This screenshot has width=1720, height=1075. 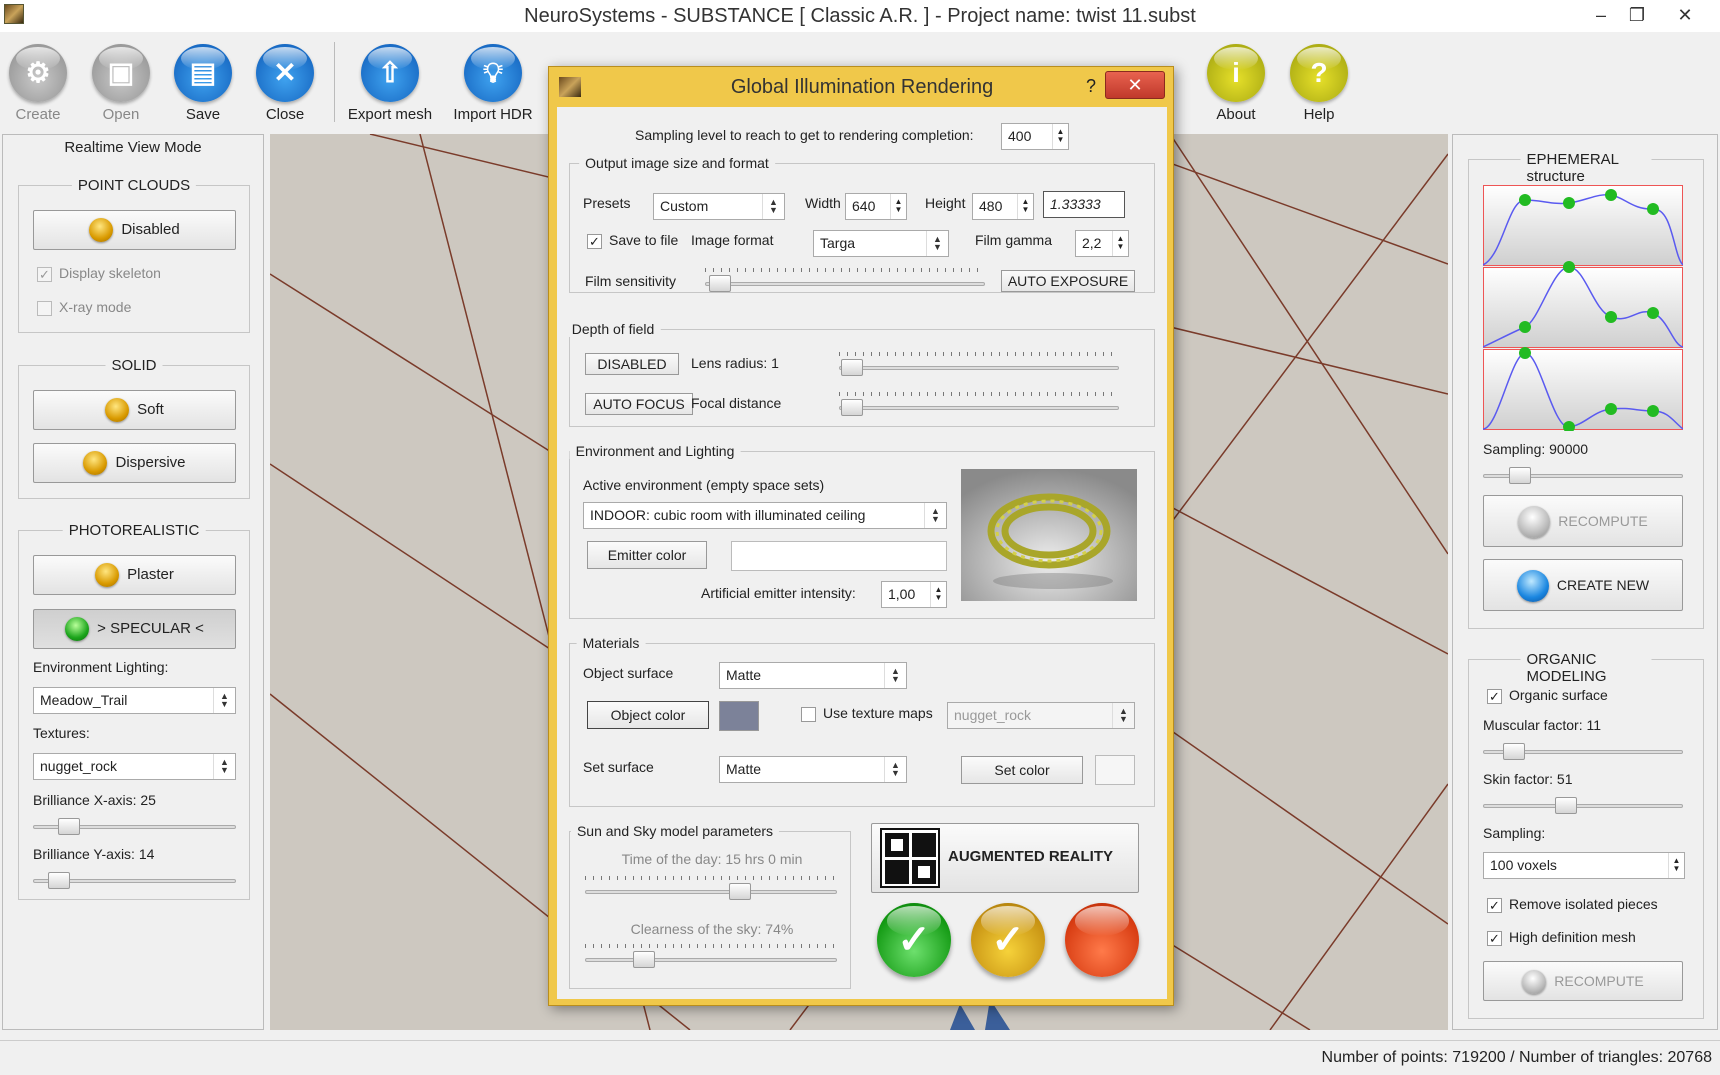 I want to click on brilliance-x-label: Brilliance X-axis: 25, so click(x=94, y=800).